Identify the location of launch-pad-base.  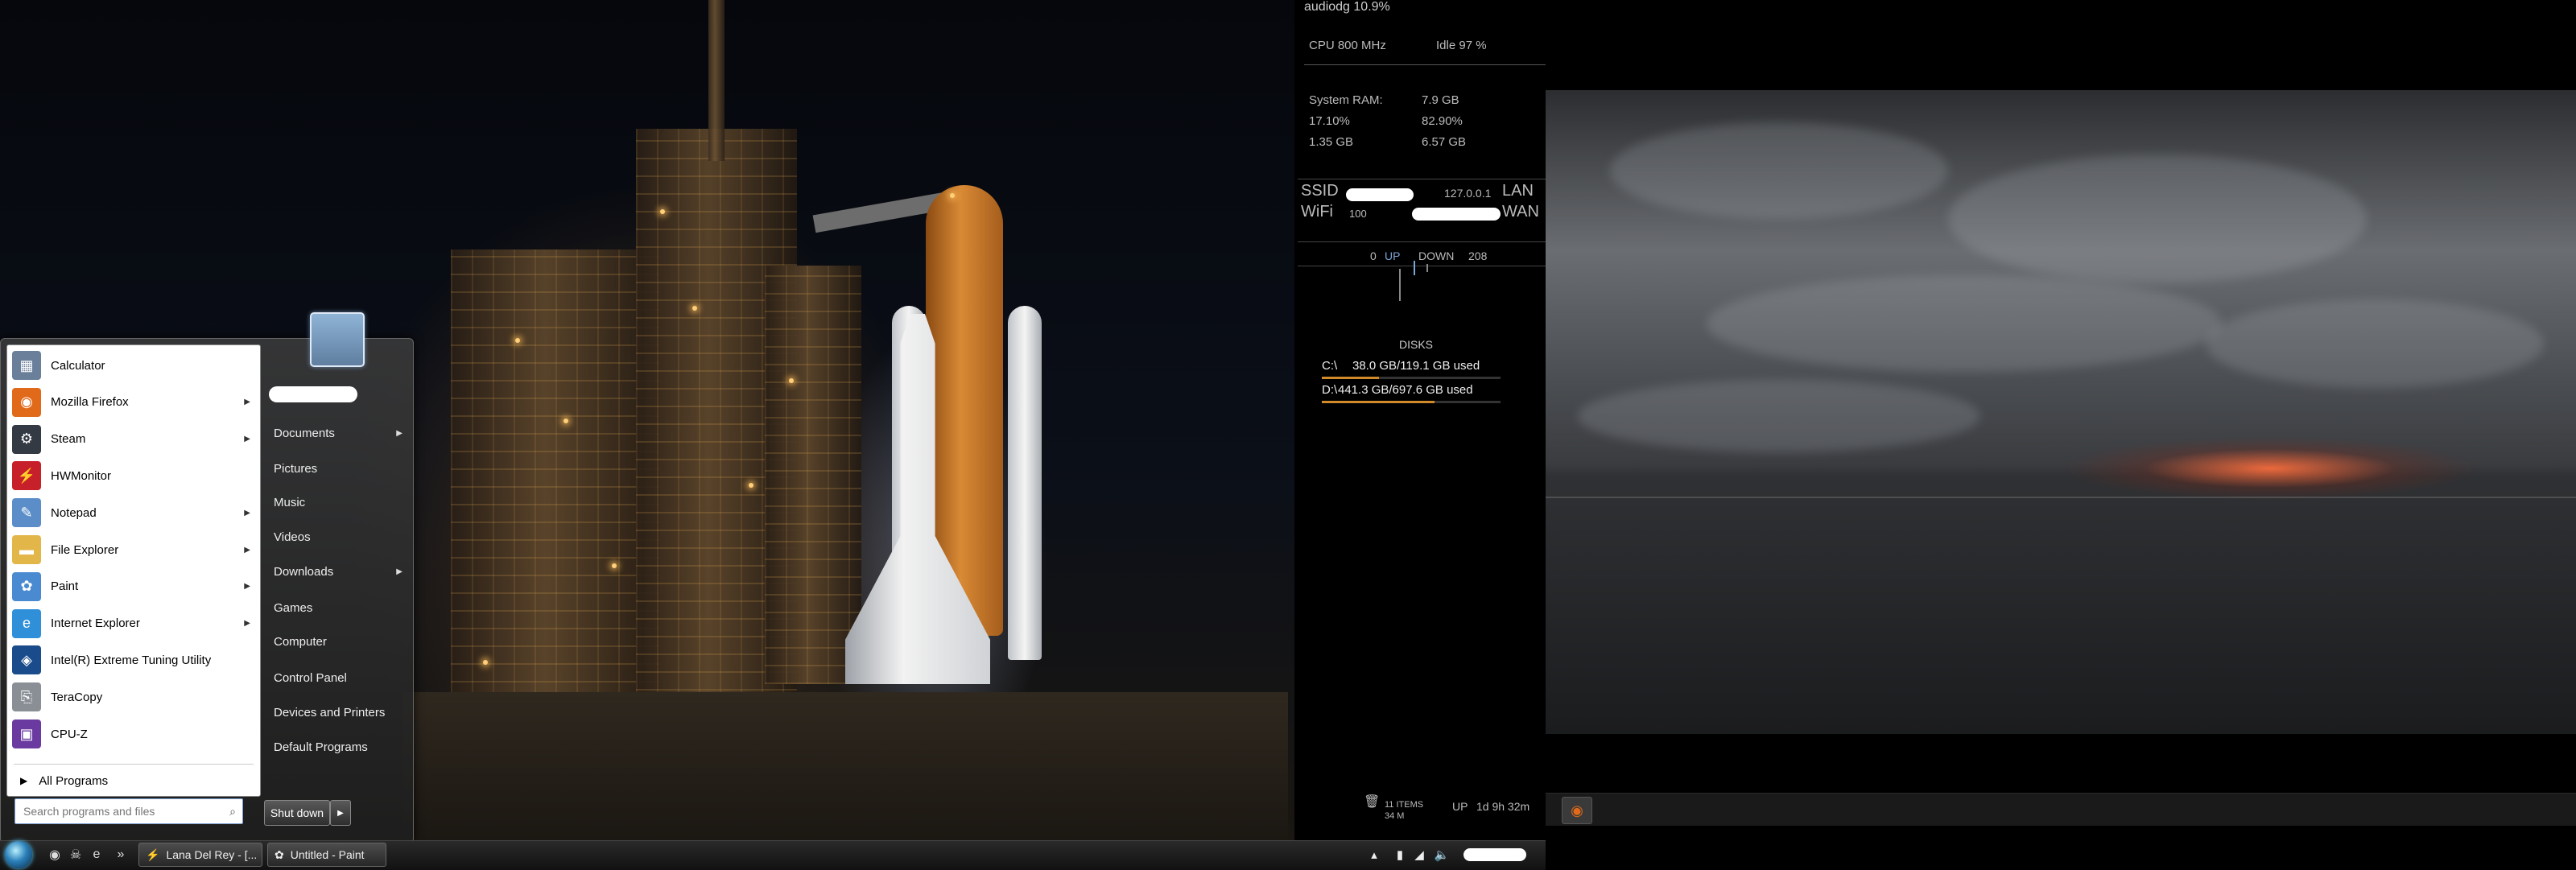
(845, 766).